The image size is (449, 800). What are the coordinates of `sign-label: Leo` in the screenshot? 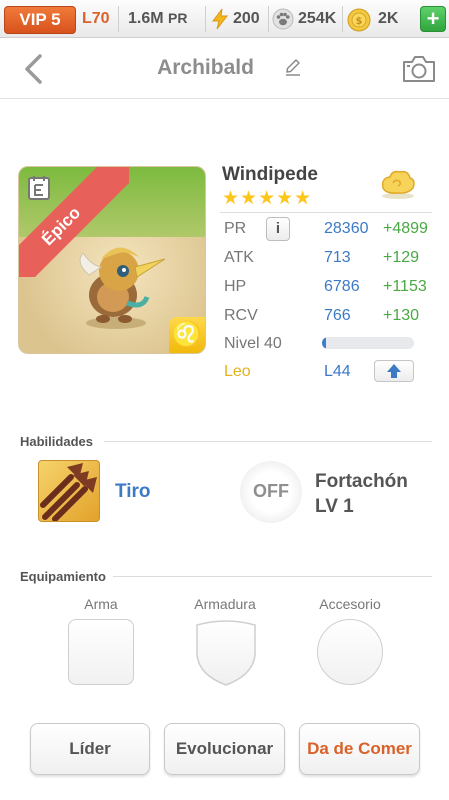 It's located at (237, 371).